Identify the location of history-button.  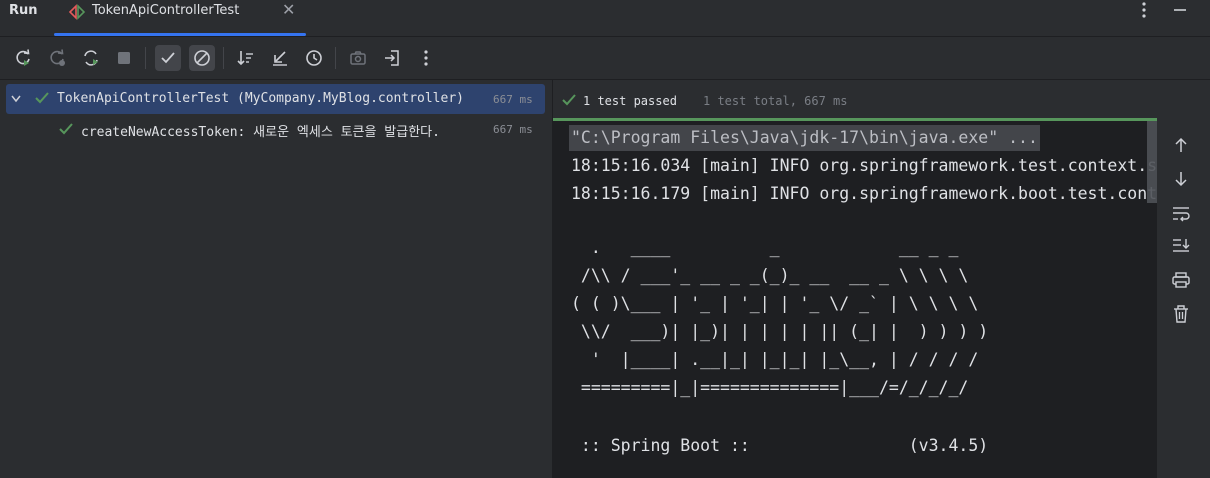
(314, 58).